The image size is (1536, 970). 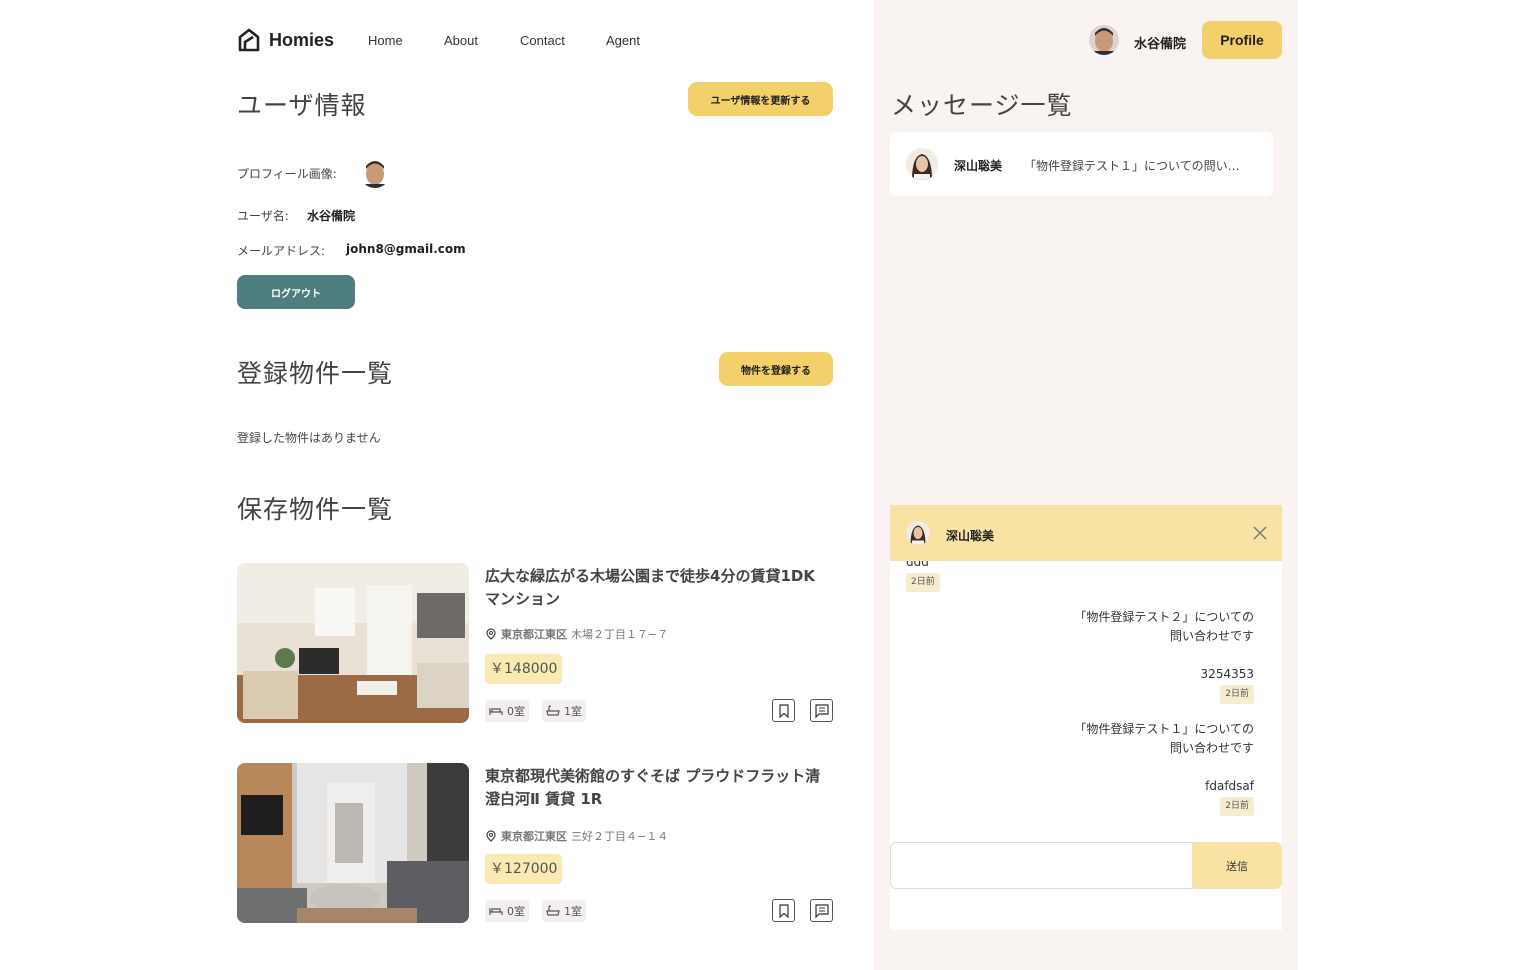 What do you see at coordinates (315, 373) in the screenshot?
I see `registered-title: 登録物件一覧` at bounding box center [315, 373].